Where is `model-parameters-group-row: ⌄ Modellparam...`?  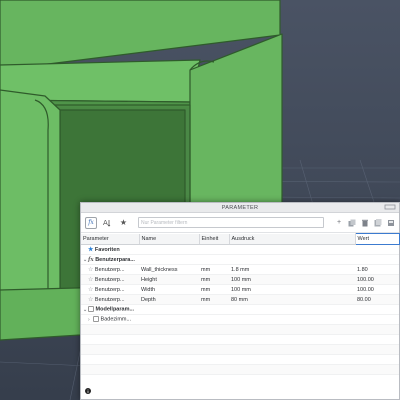
model-parameters-group-row: ⌄ Modellparam... is located at coordinates (240, 309).